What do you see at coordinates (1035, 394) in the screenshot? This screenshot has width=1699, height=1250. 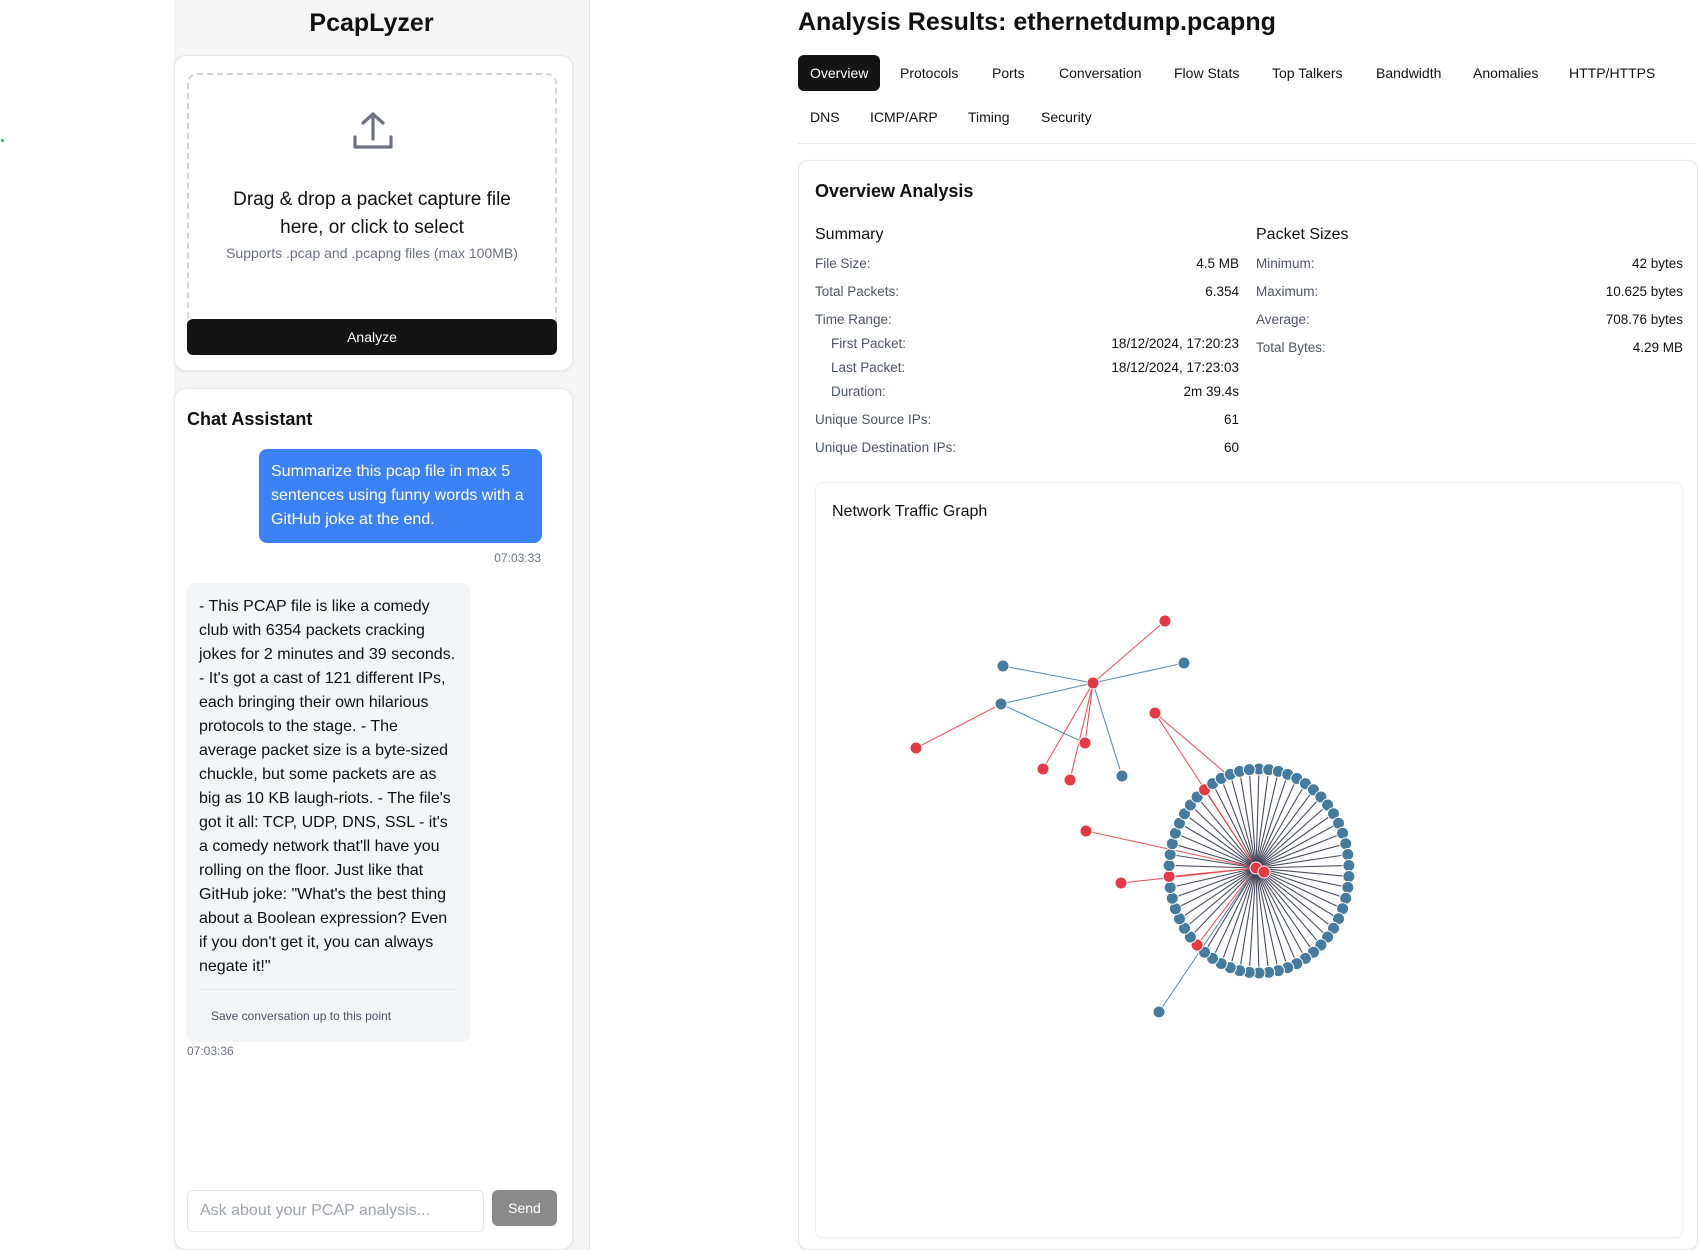 I see `stat-duration: Duration: 2m 39.4s` at bounding box center [1035, 394].